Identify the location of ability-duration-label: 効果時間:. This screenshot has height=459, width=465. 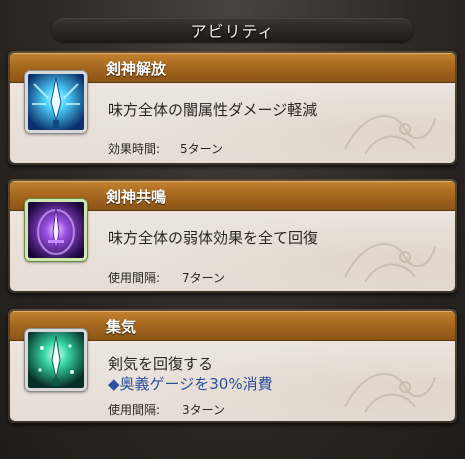
(134, 149).